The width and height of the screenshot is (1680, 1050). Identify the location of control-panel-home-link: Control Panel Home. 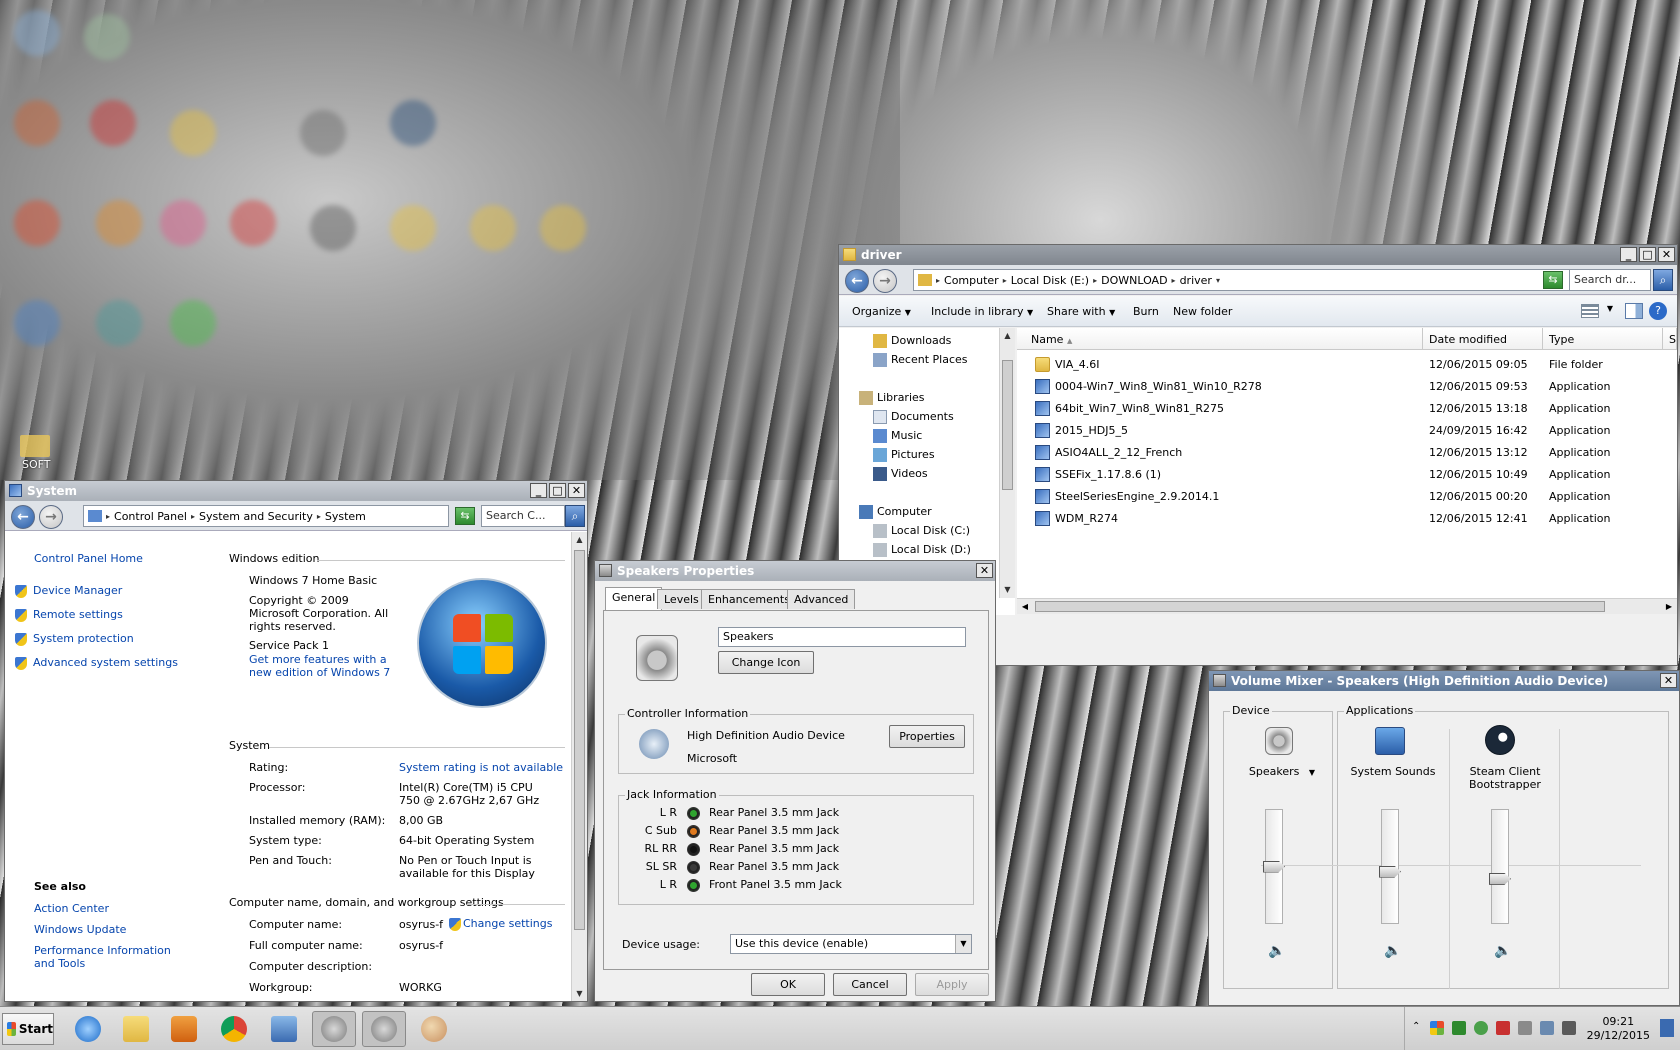
(88, 558).